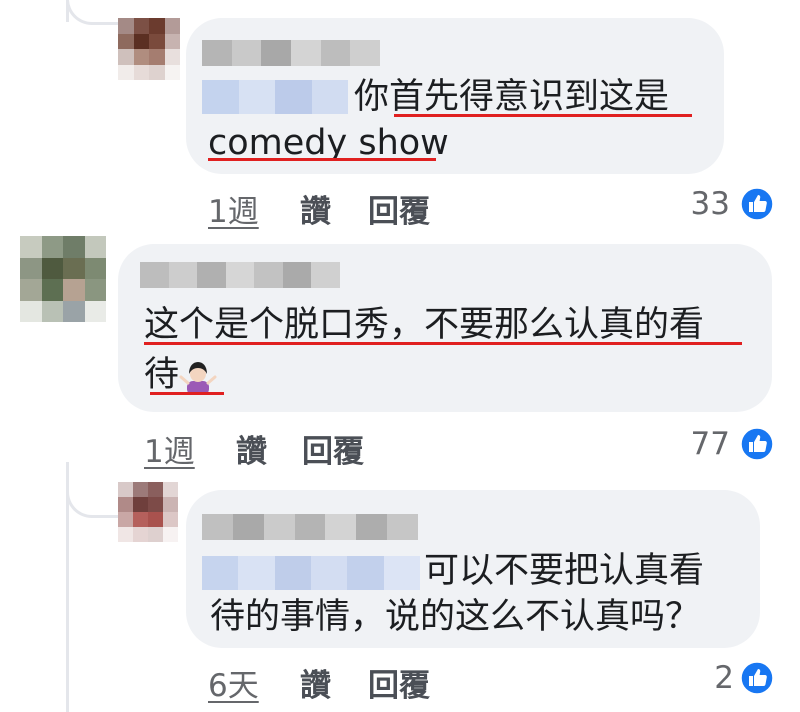  I want to click on reaction-count: 77, so click(705, 444).